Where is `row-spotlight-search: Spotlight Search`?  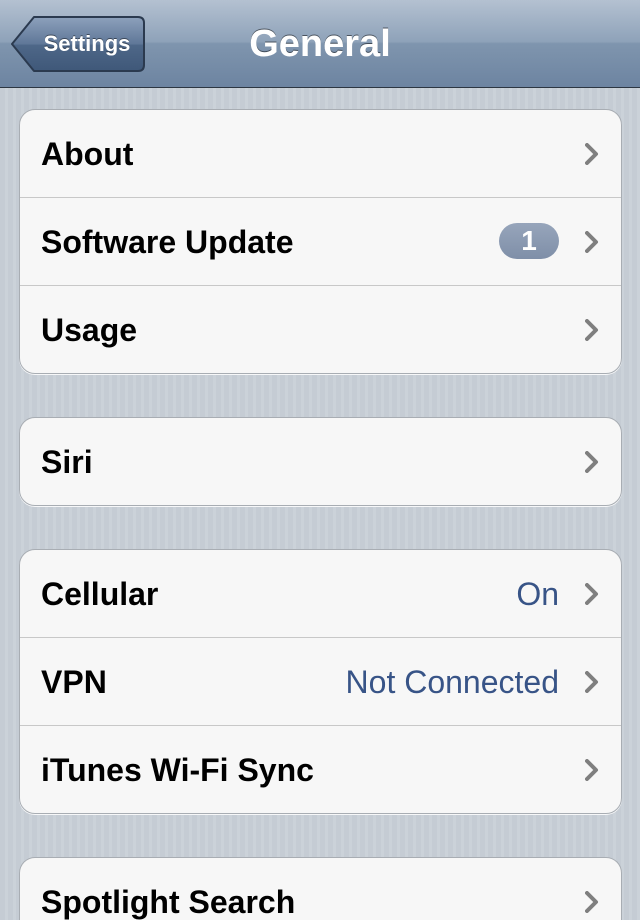
row-spotlight-search: Spotlight Search is located at coordinates (320, 889).